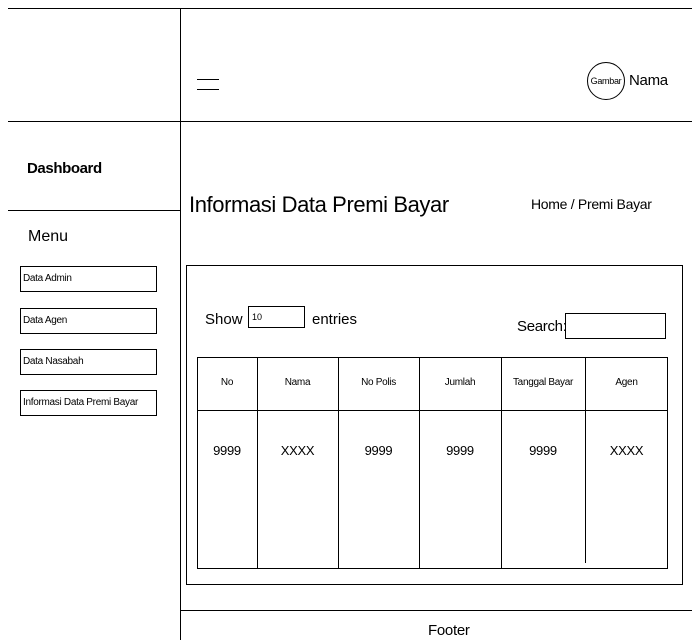 The height and width of the screenshot is (640, 692). Describe the element at coordinates (542, 326) in the screenshot. I see `search-label: Search:` at that location.